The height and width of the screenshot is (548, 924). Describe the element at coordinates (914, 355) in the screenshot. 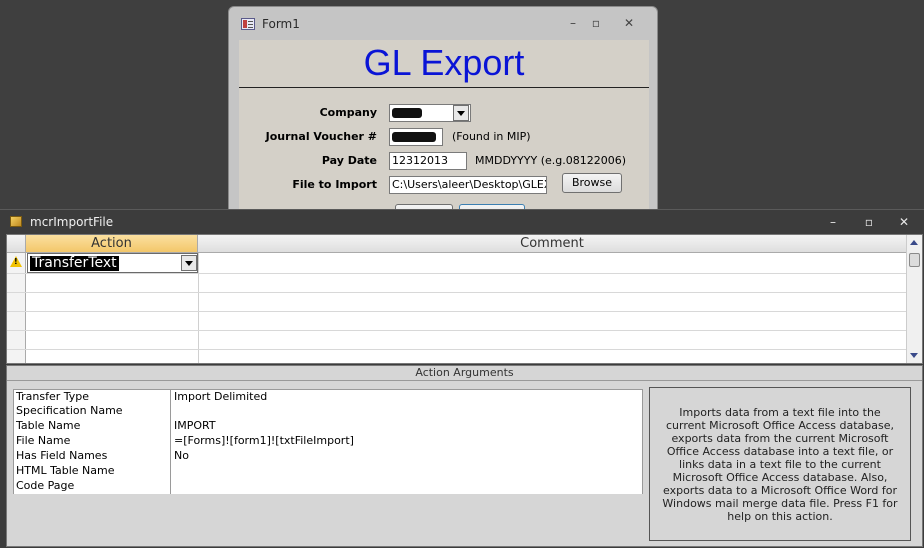

I see `scroll-down-icon` at that location.